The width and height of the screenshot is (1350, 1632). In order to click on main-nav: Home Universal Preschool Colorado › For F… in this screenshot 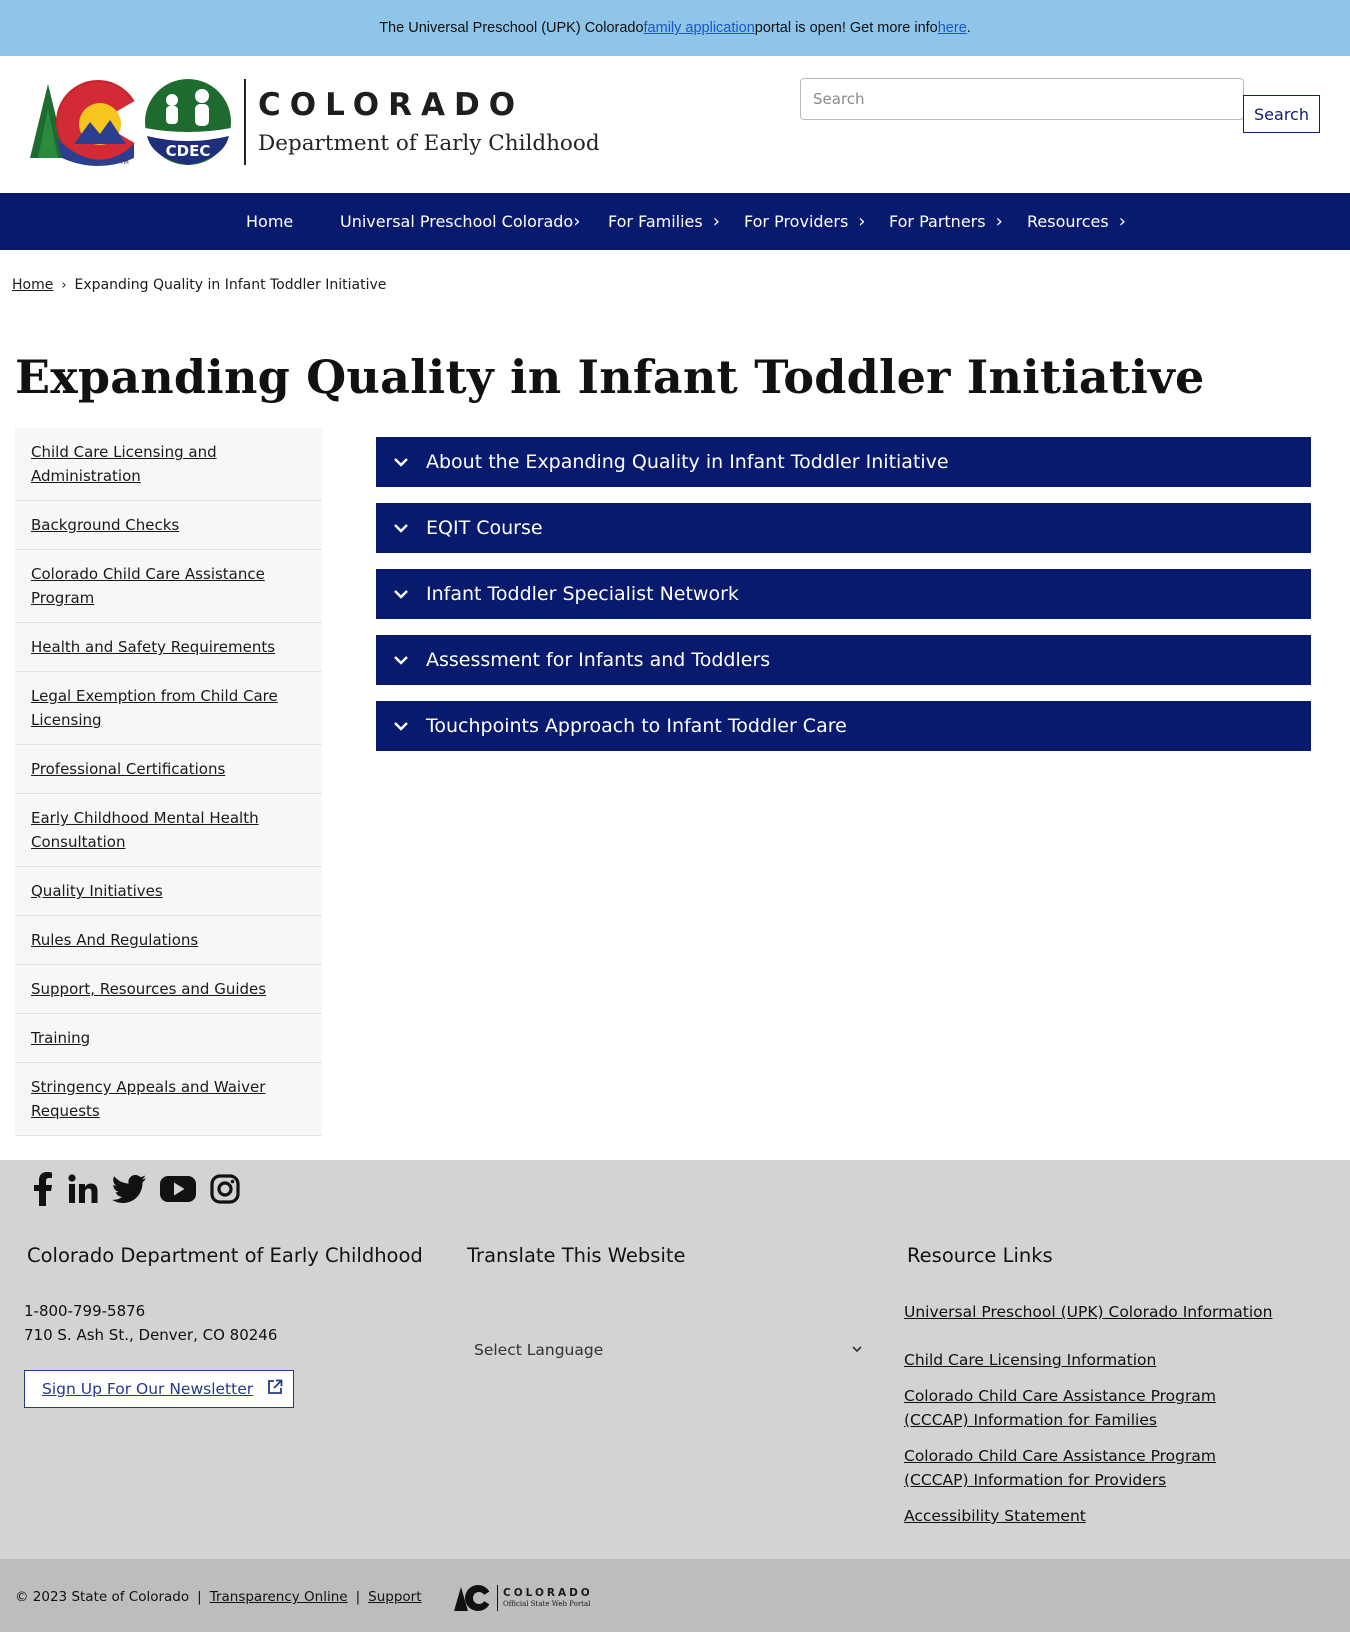, I will do `click(675, 221)`.